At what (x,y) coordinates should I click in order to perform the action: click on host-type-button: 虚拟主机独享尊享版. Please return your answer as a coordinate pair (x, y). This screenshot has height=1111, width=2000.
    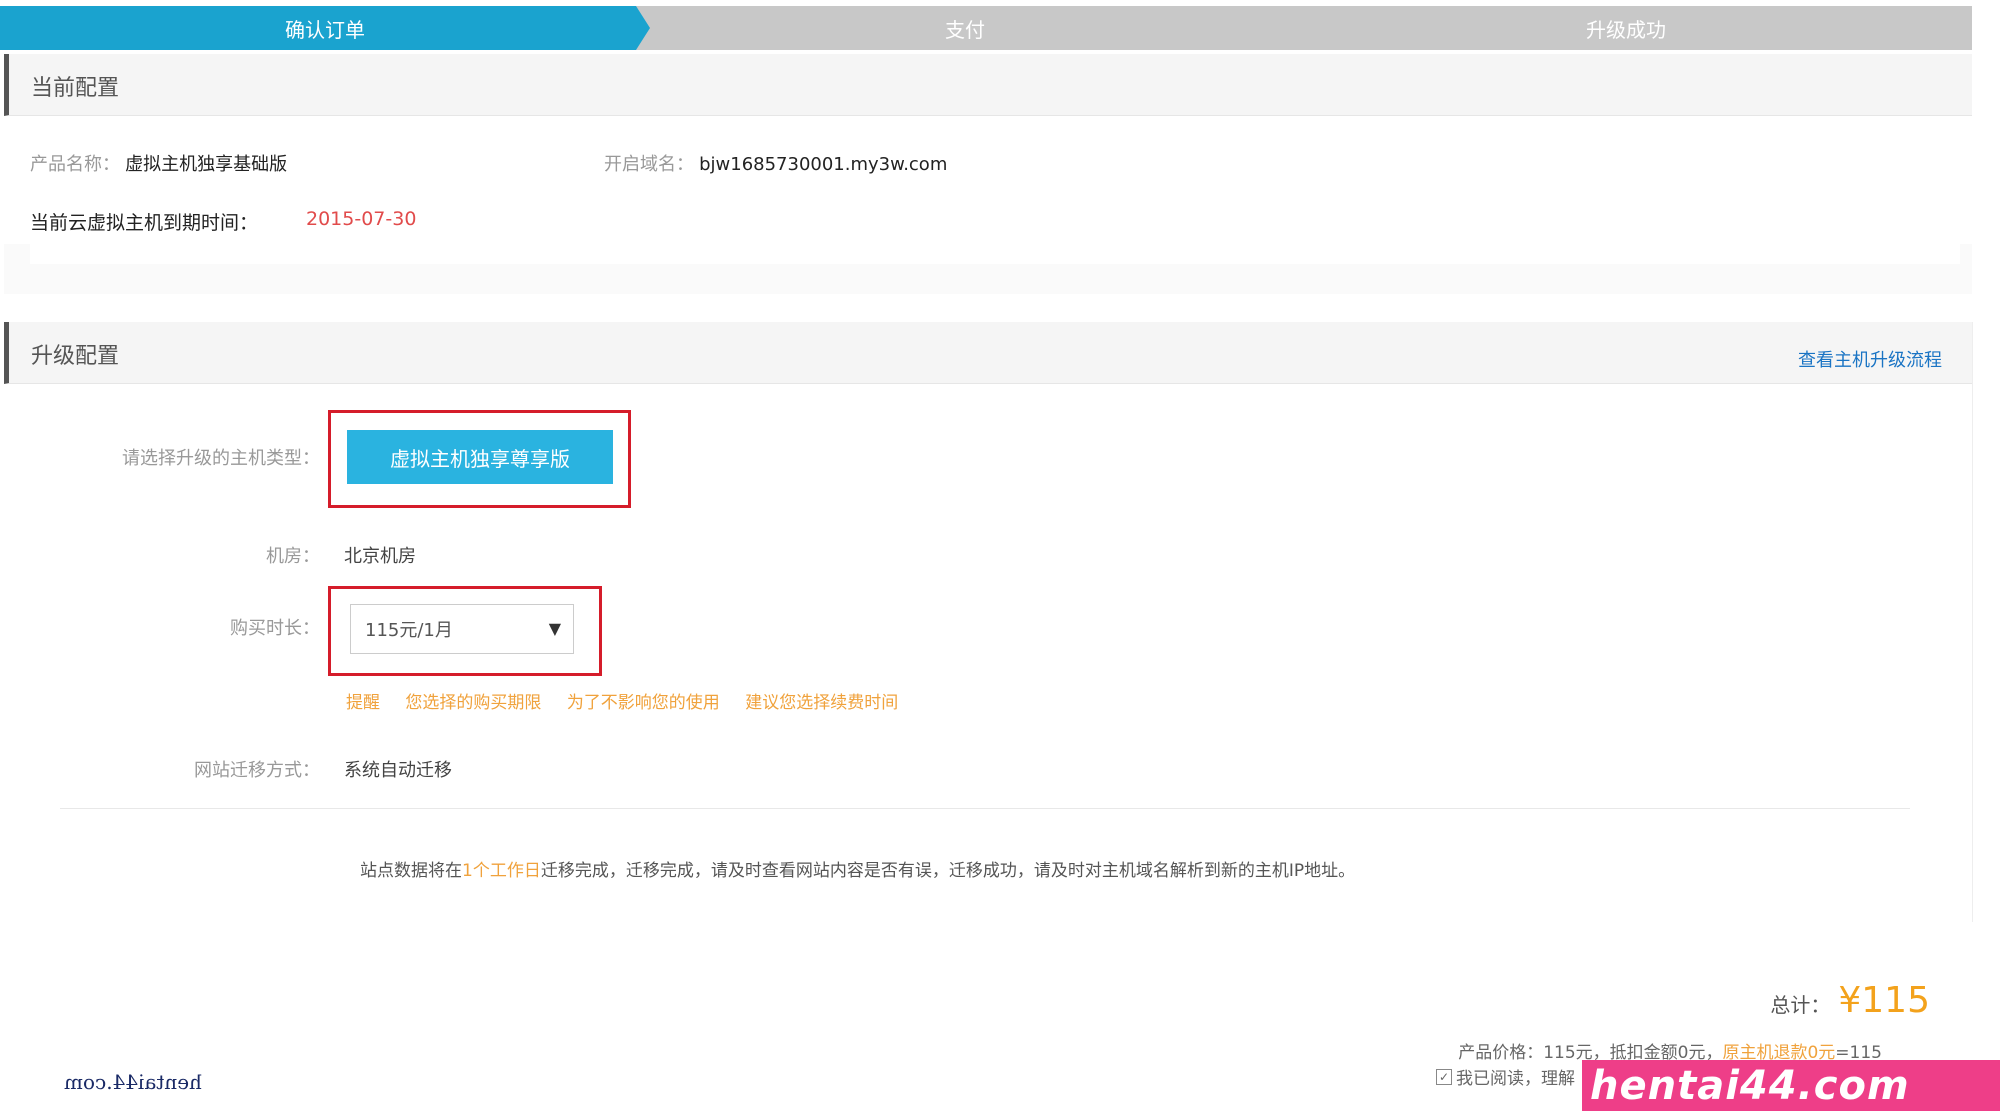
    Looking at the image, I should click on (480, 457).